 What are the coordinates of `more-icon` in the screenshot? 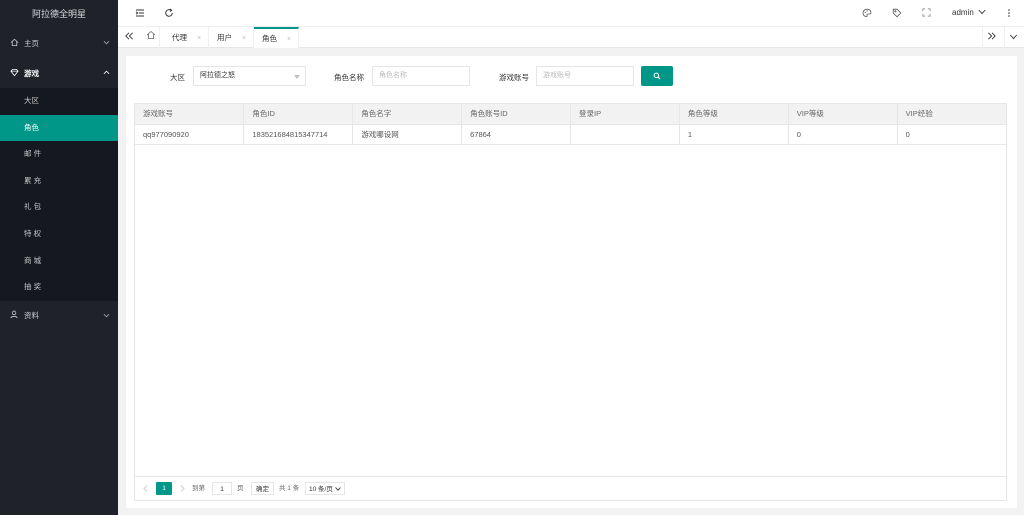 It's located at (1008, 13).